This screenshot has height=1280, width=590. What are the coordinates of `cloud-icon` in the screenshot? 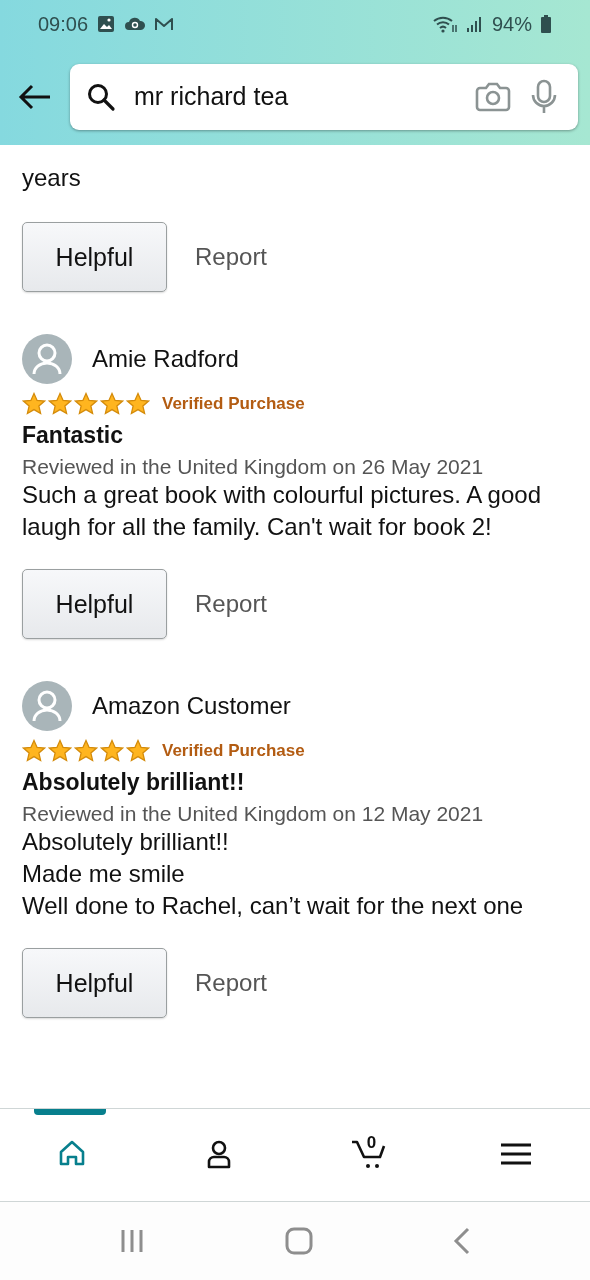 It's located at (135, 24).